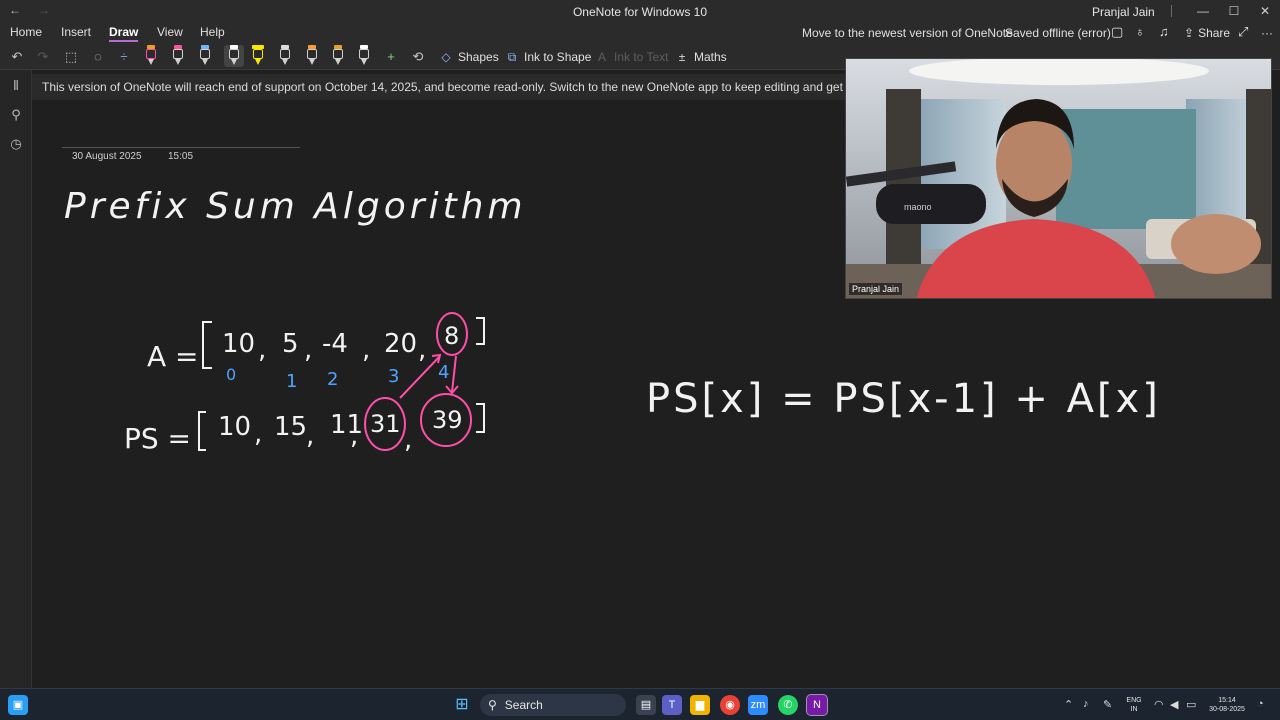  What do you see at coordinates (181, 156) in the screenshot?
I see `page-time: 15:05` at bounding box center [181, 156].